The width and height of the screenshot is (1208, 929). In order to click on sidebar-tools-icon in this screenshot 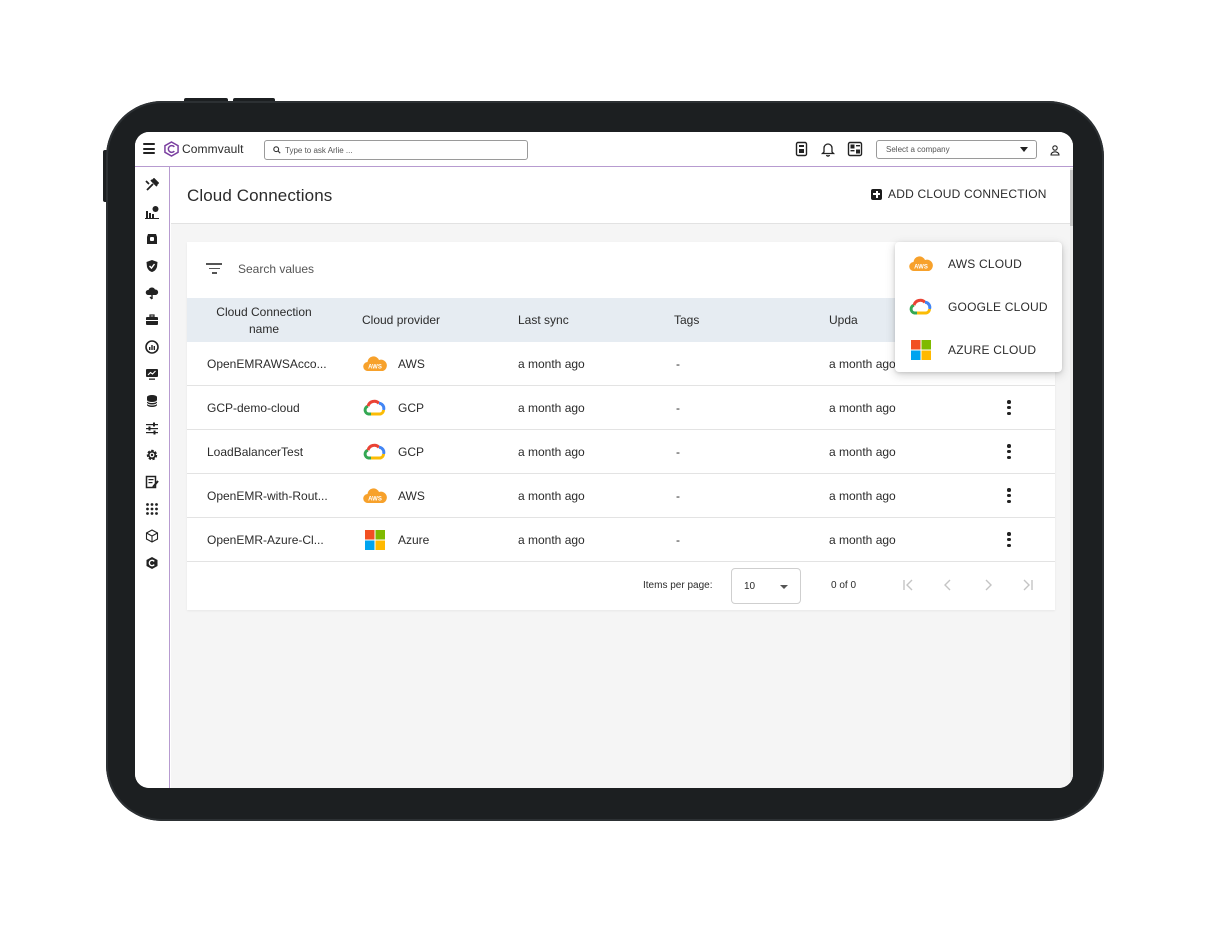, I will do `click(152, 185)`.